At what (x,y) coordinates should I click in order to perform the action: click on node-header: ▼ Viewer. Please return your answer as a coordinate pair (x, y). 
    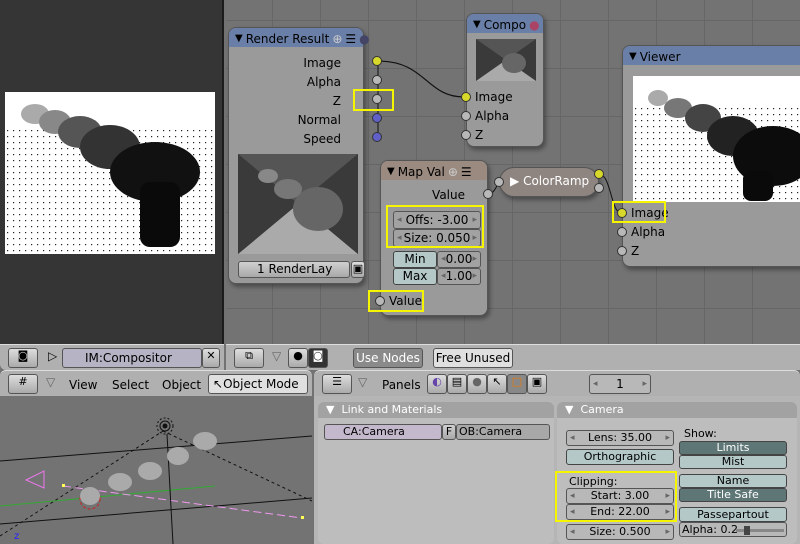
    Looking at the image, I should click on (711, 55).